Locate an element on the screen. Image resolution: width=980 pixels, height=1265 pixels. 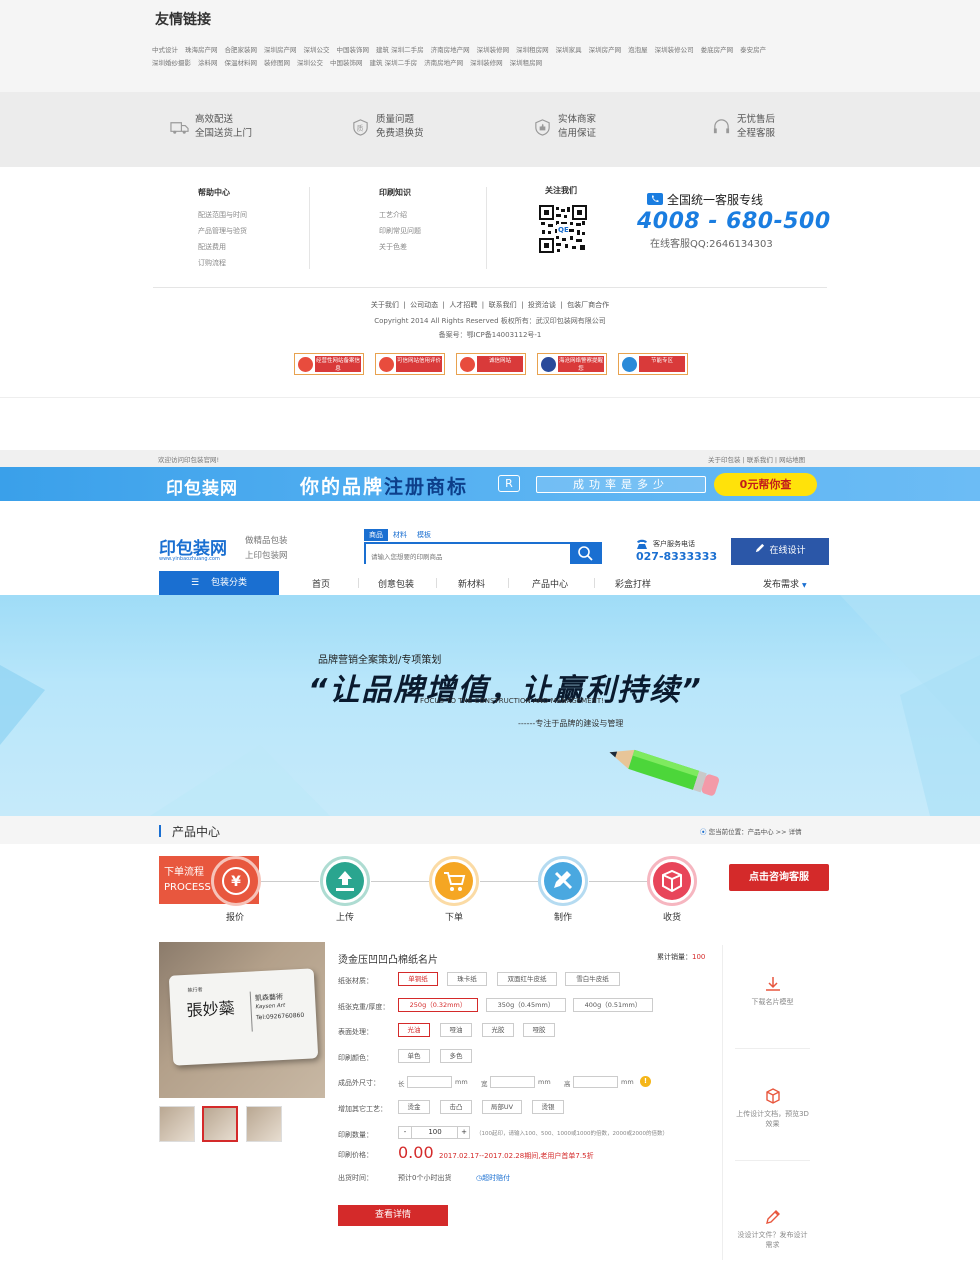
trust-badge: 海沧网络警察提醒您 is located at coordinates (572, 364).